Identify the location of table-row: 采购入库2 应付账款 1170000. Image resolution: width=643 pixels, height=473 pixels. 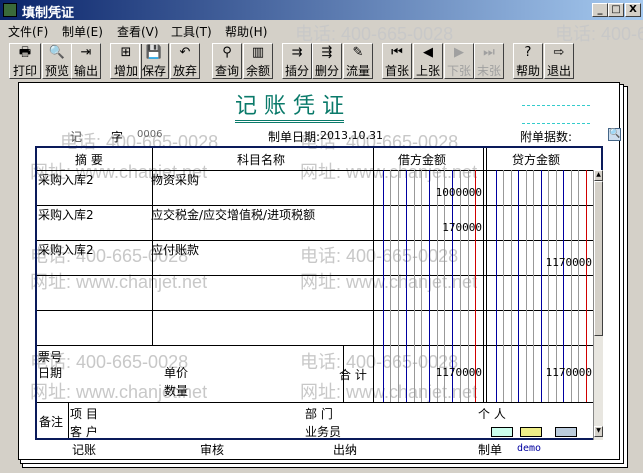
(315, 257).